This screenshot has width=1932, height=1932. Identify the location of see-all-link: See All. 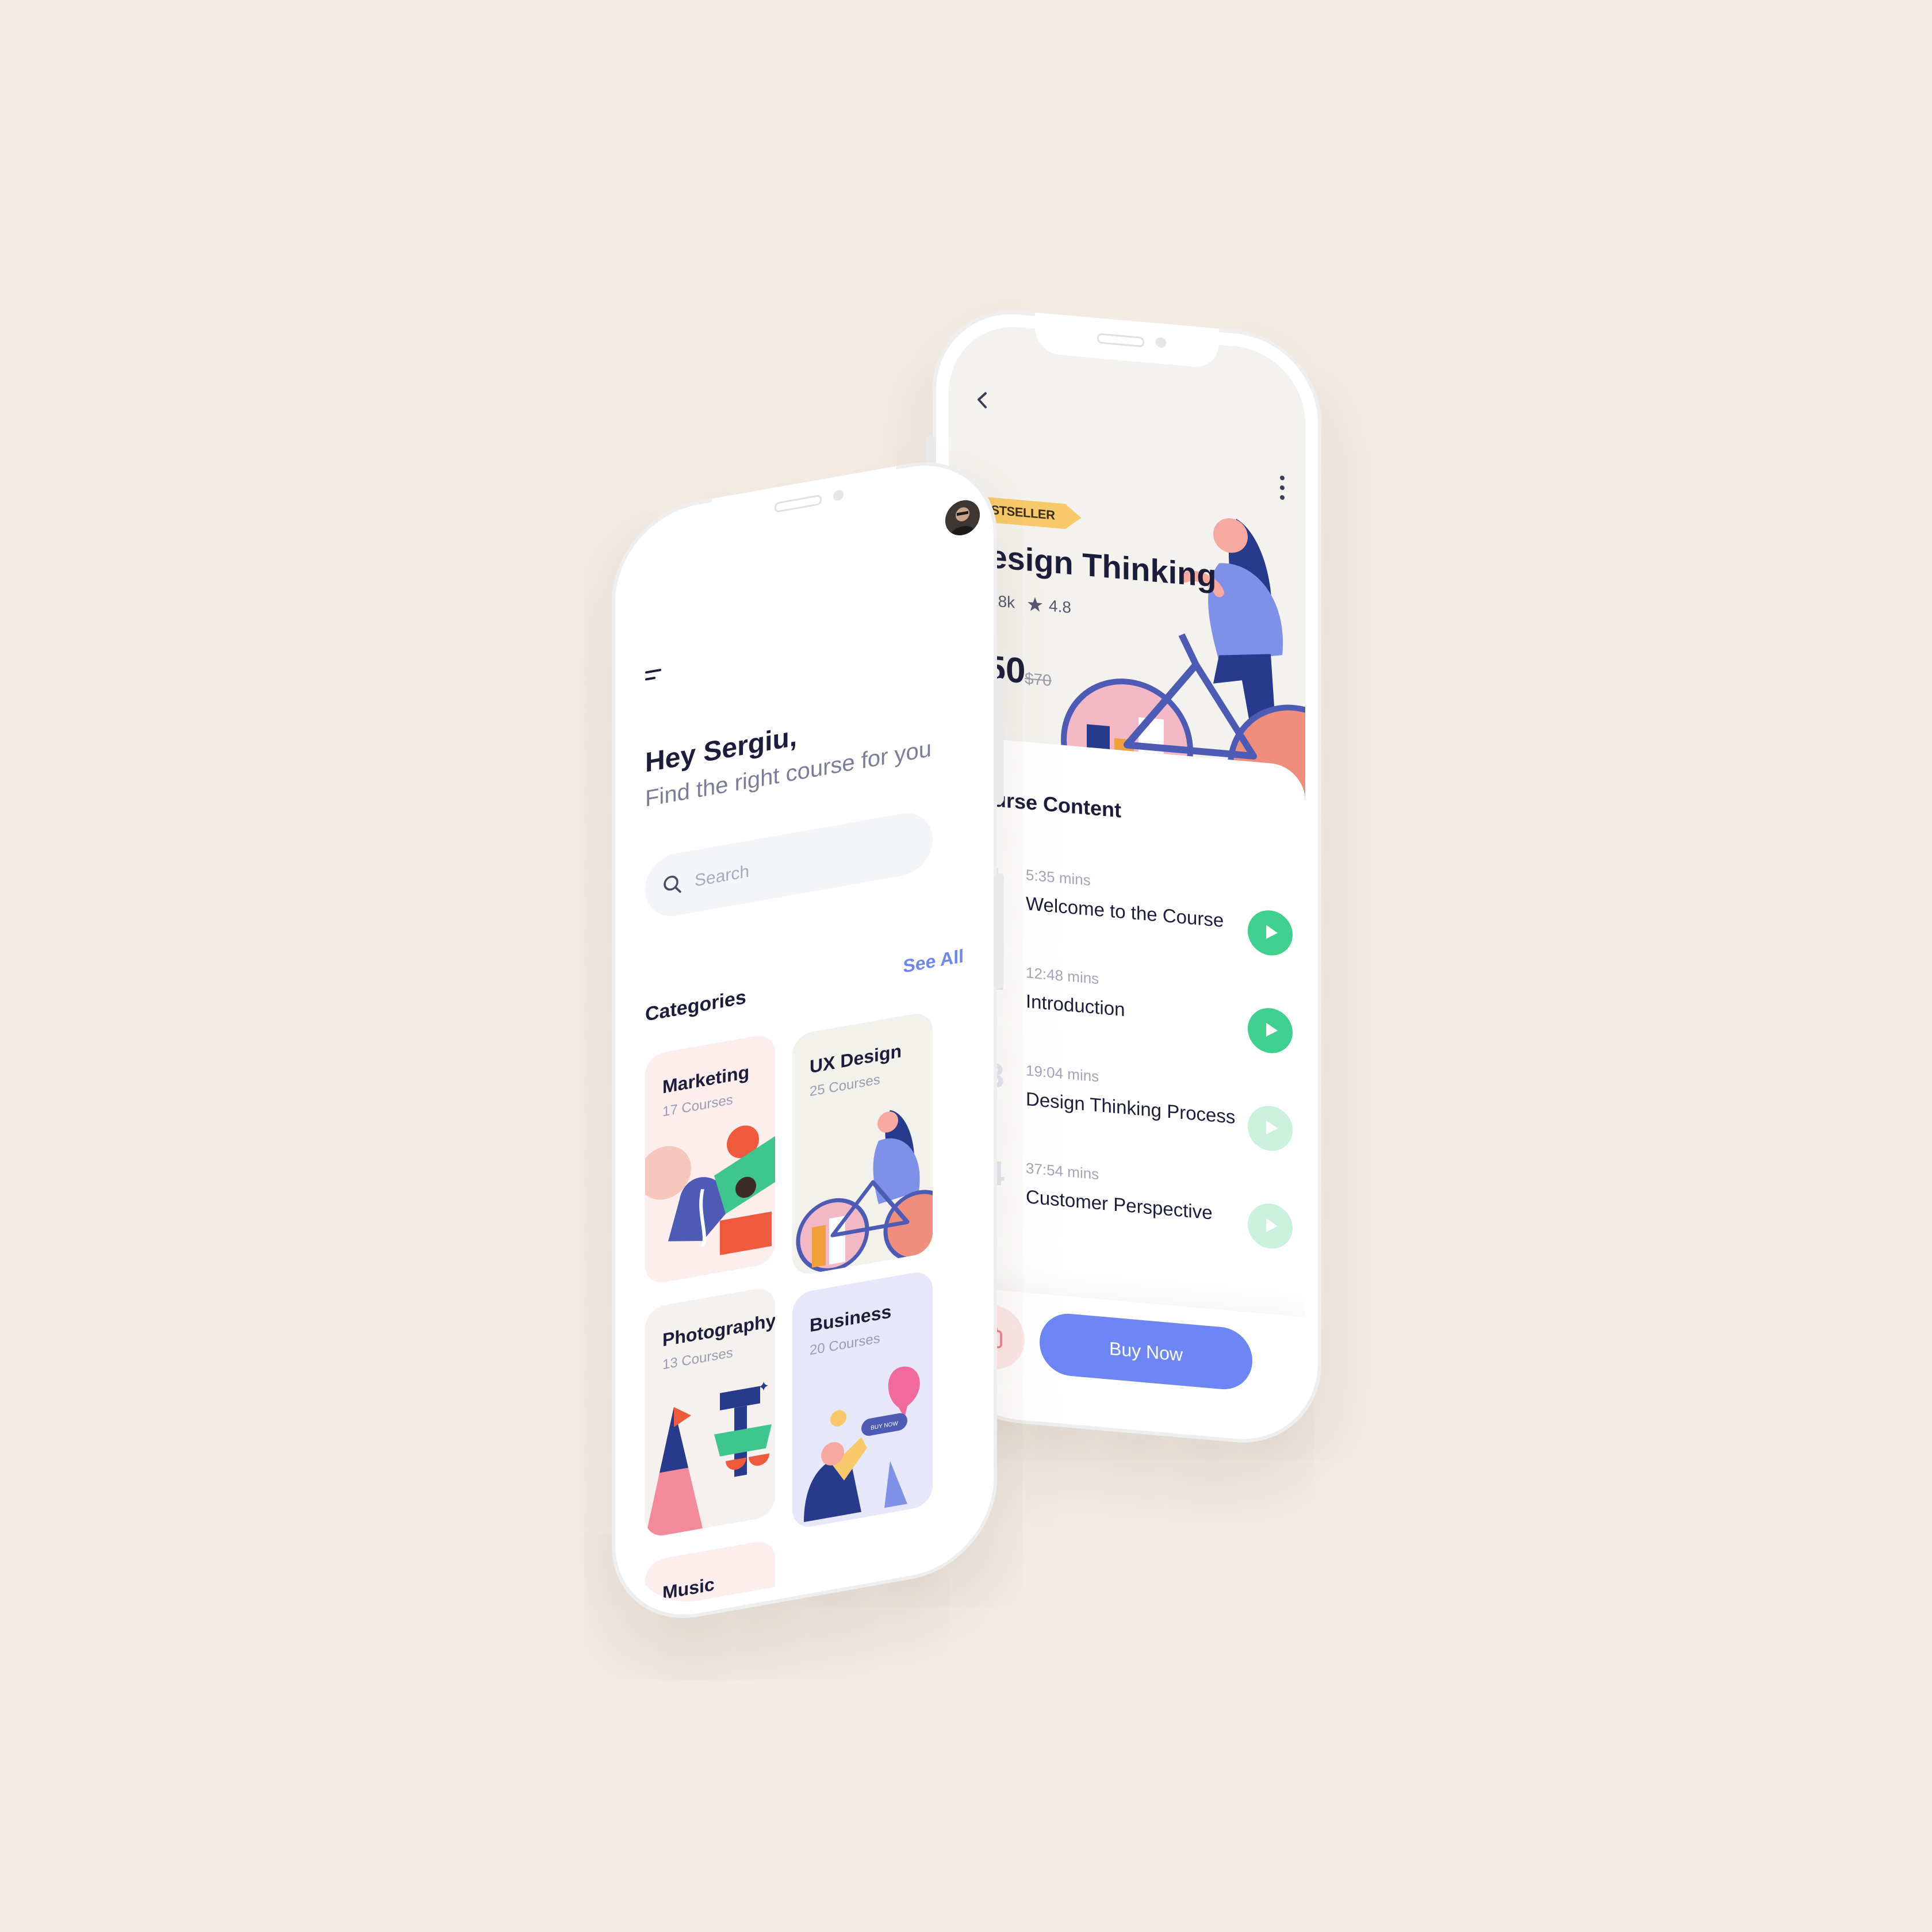
(933, 961).